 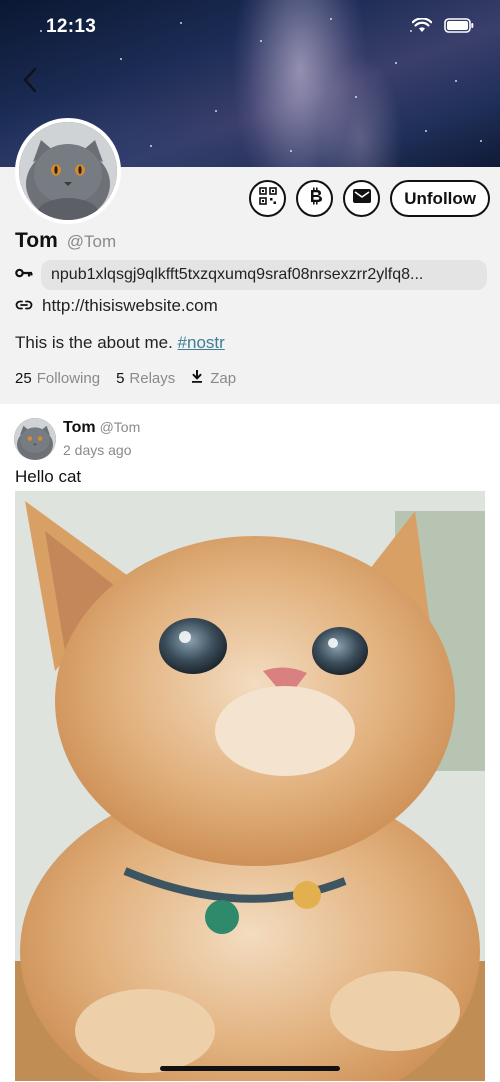 I want to click on back-button, so click(x=30, y=82).